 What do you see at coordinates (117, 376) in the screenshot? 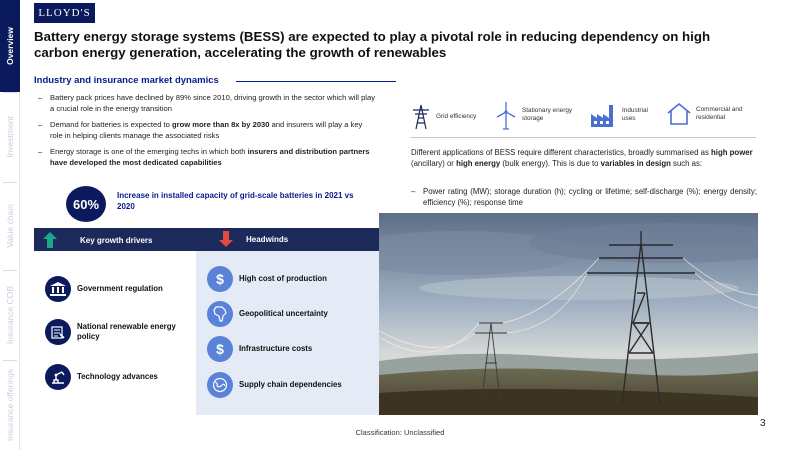
I see `driver-label: Technology advances` at bounding box center [117, 376].